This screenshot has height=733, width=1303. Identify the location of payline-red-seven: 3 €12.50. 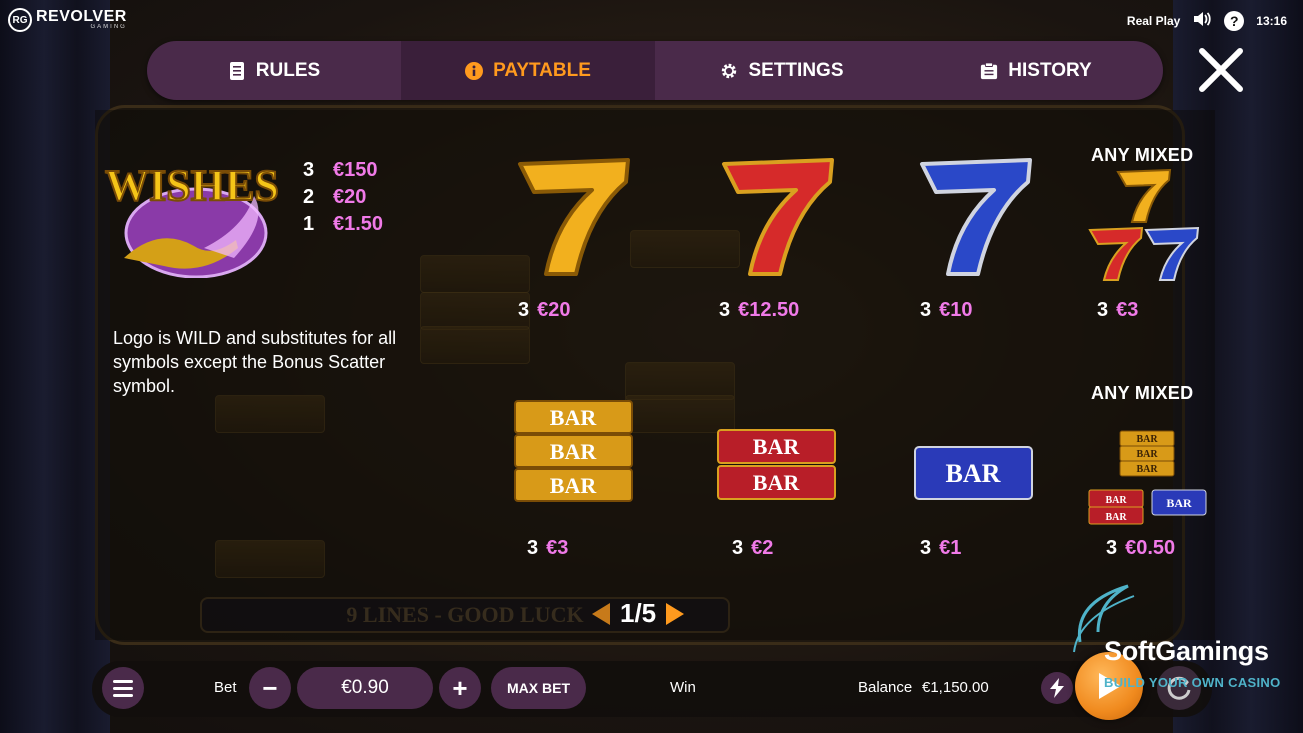
(759, 310).